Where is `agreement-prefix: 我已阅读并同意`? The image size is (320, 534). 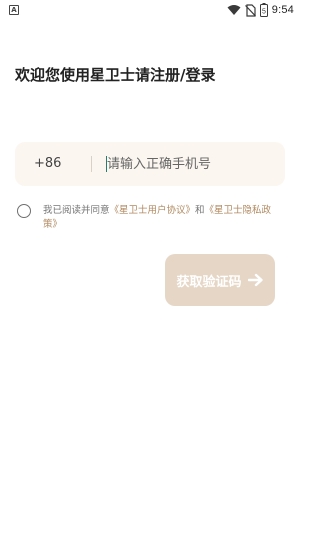 agreement-prefix: 我已阅读并同意 is located at coordinates (76, 210).